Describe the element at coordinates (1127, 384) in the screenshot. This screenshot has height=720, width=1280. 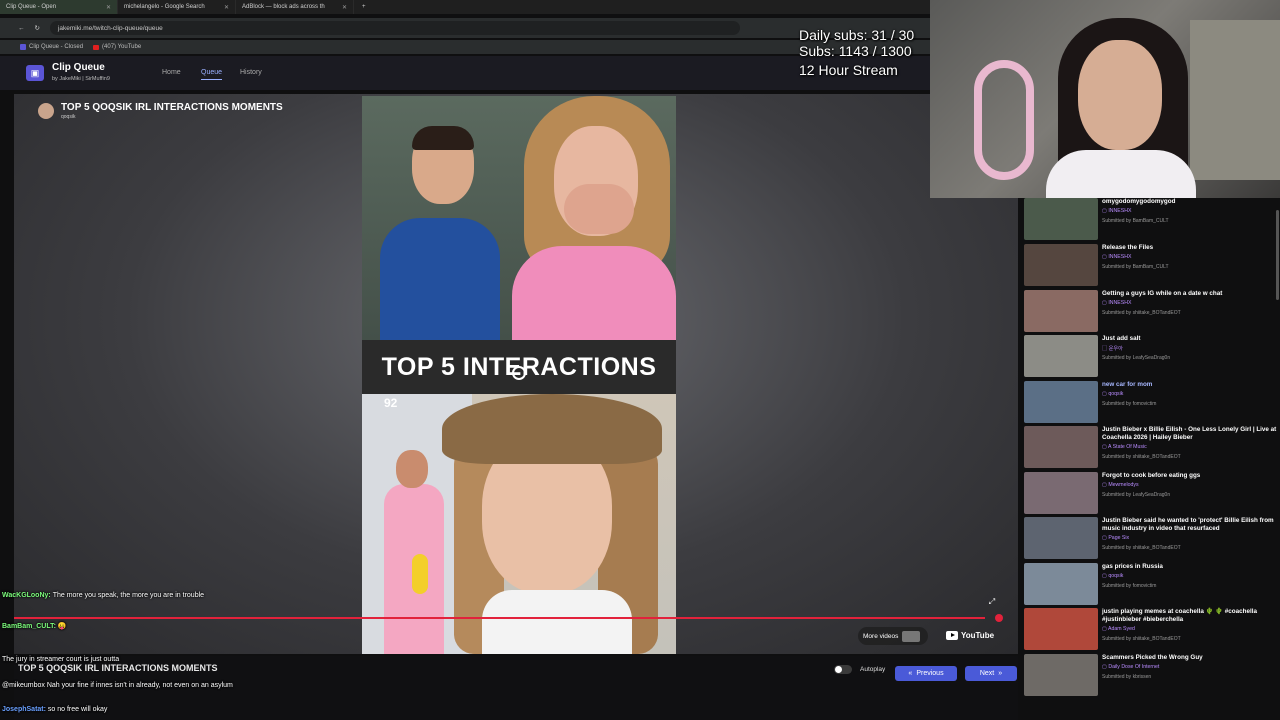
I see `queue-item-title: new car for mom` at that location.